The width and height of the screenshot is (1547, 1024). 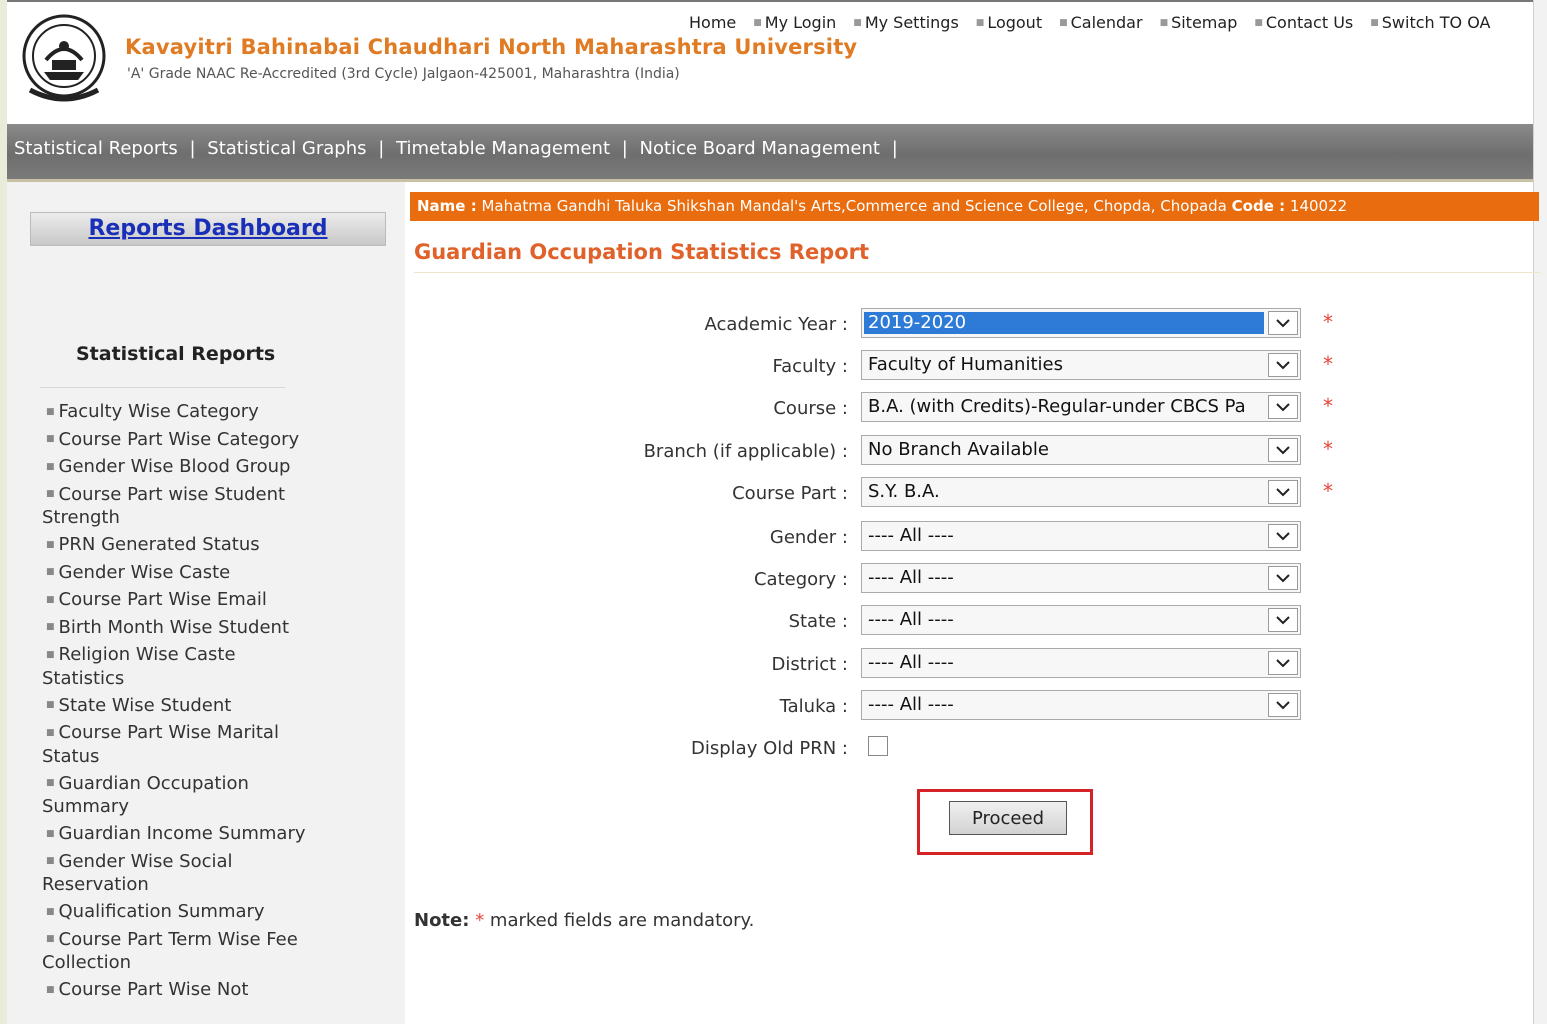 What do you see at coordinates (503, 148) in the screenshot?
I see `menu-timetable-management: Timetable Management` at bounding box center [503, 148].